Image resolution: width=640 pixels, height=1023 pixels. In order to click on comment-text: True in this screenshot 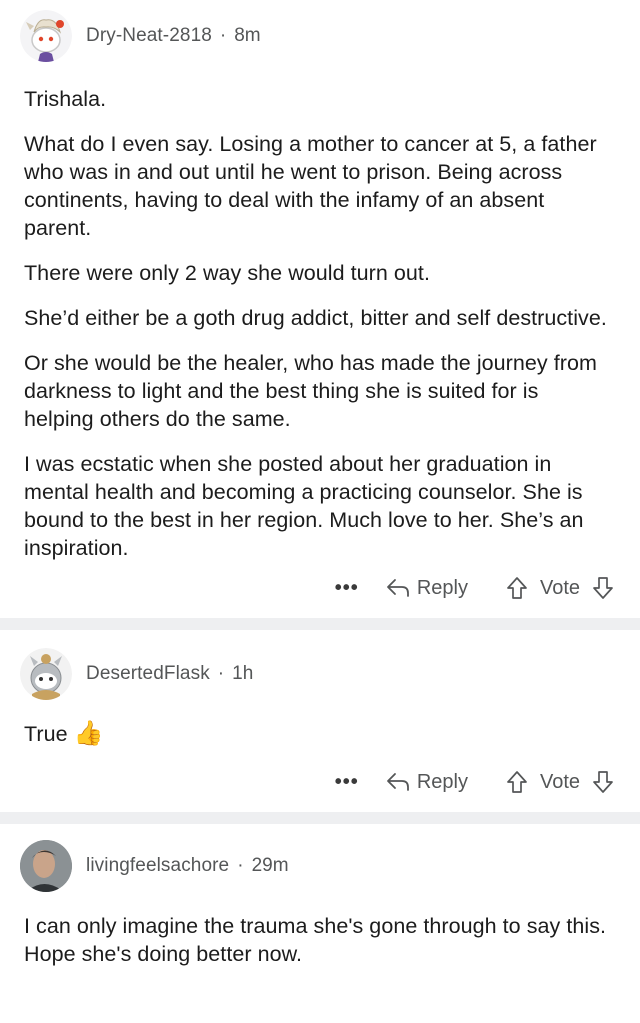, I will do `click(46, 734)`.